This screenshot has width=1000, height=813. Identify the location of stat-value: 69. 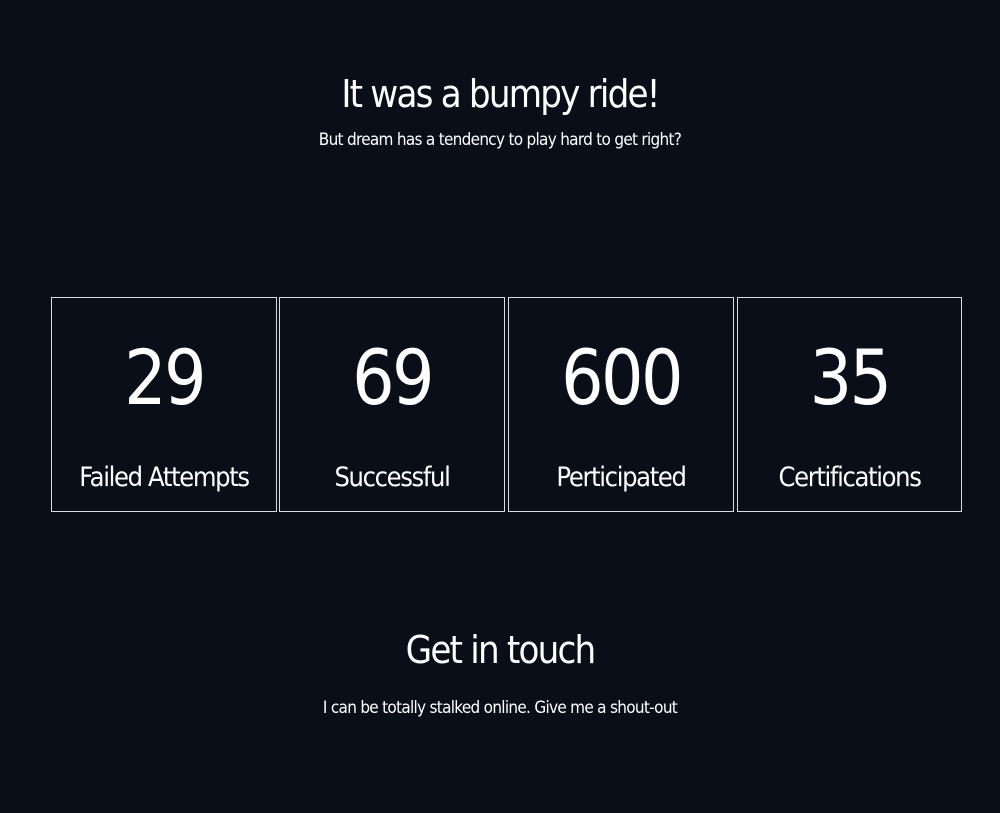
(393, 377).